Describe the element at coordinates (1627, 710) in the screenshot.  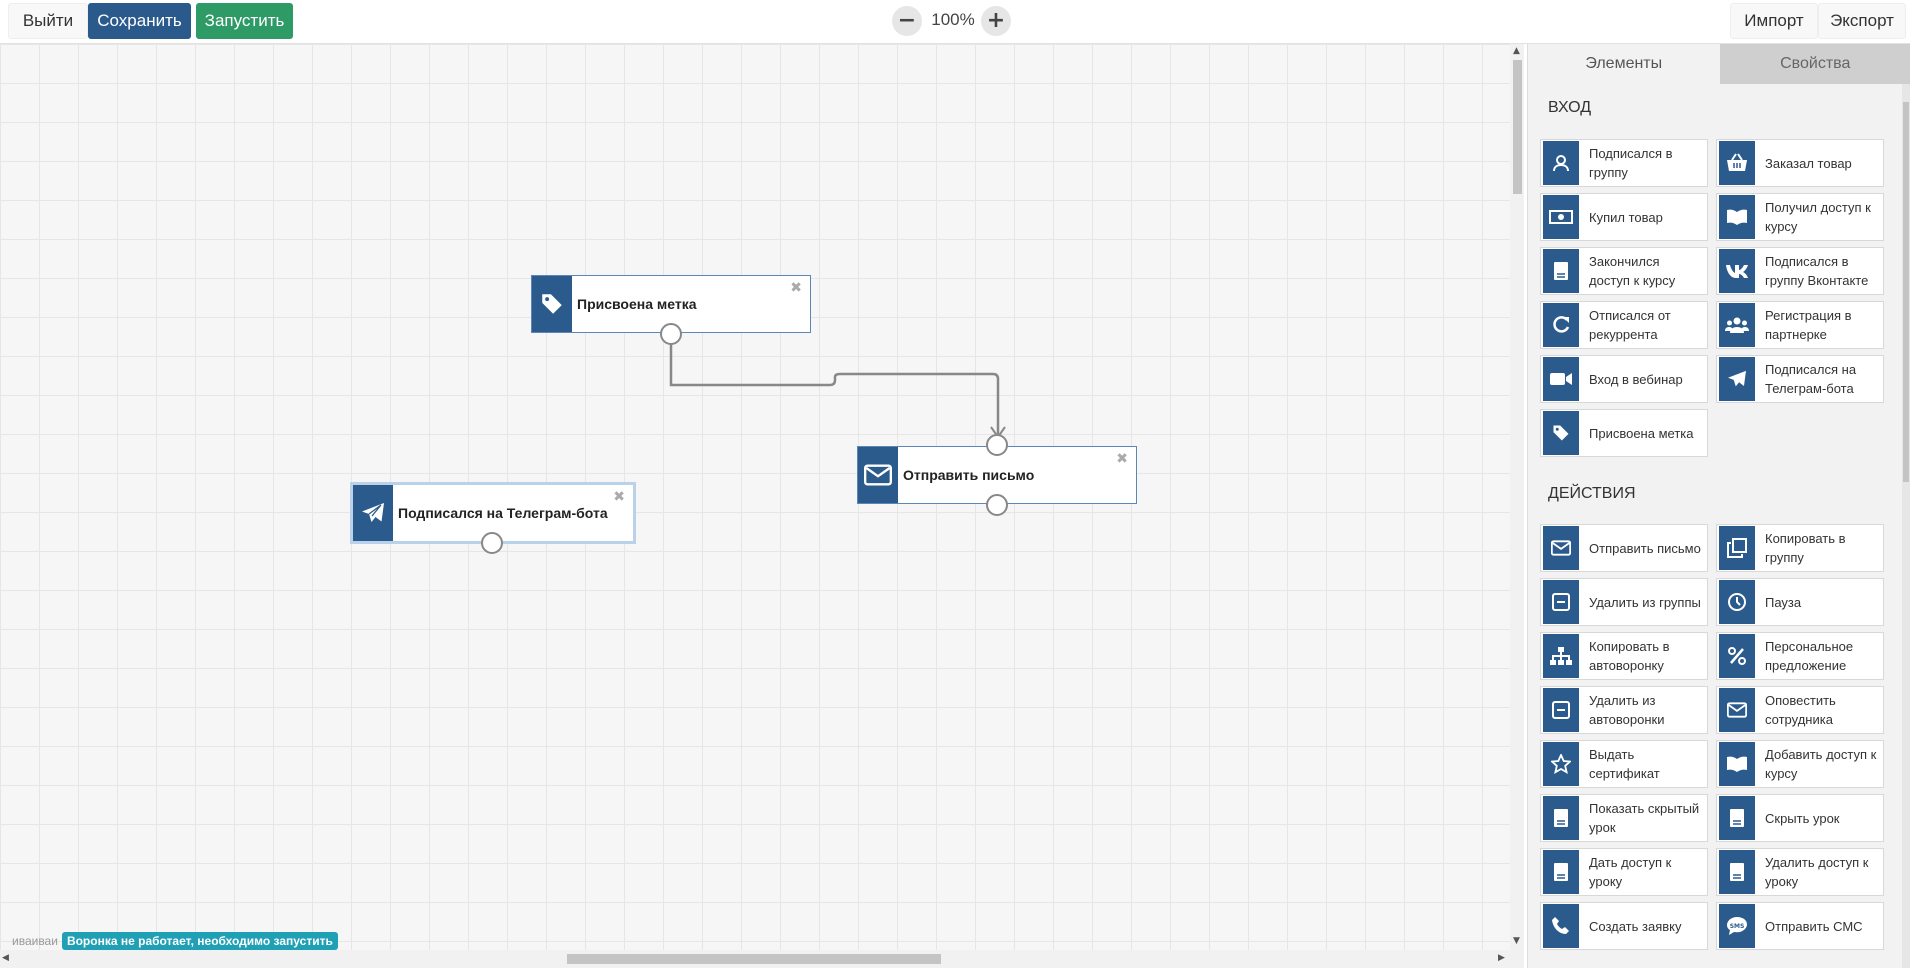
I see `panel-item-label: Удалить из автоворонки` at that location.